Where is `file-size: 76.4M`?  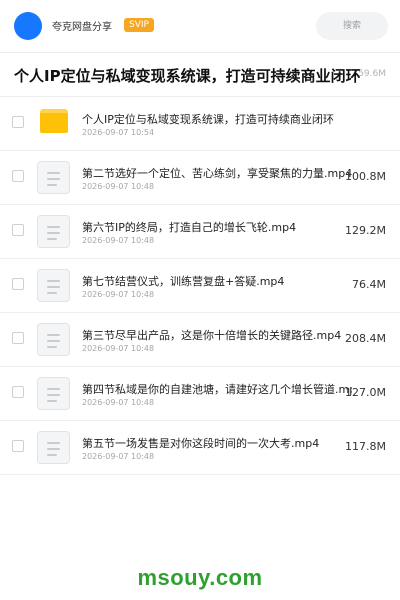 file-size: 76.4M is located at coordinates (369, 284).